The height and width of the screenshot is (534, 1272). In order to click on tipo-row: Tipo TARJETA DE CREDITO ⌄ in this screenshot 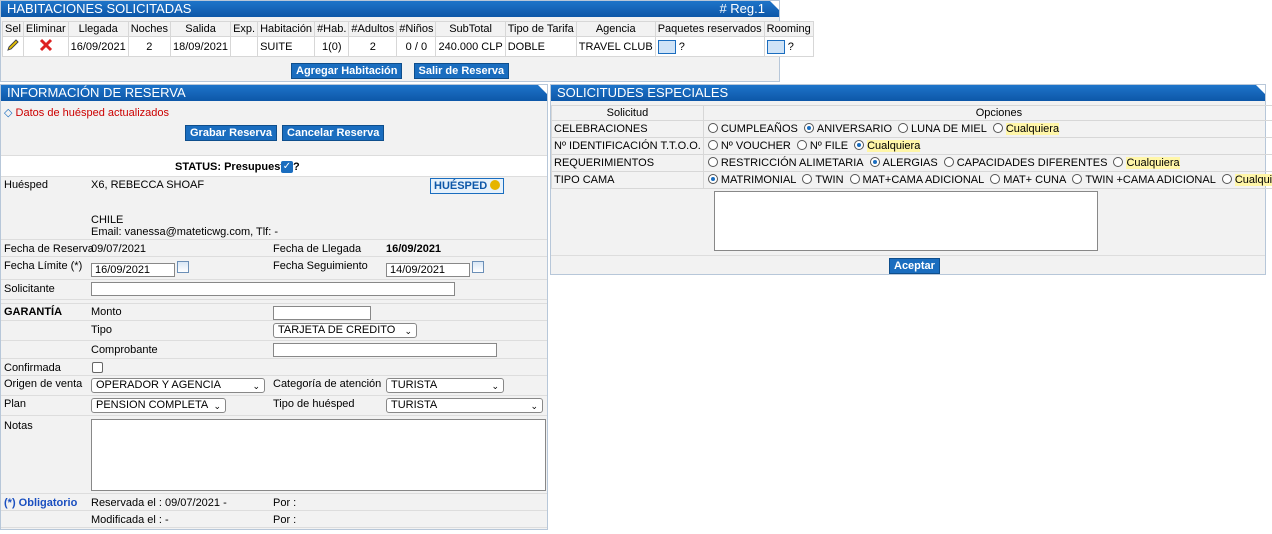, I will do `click(274, 331)`.